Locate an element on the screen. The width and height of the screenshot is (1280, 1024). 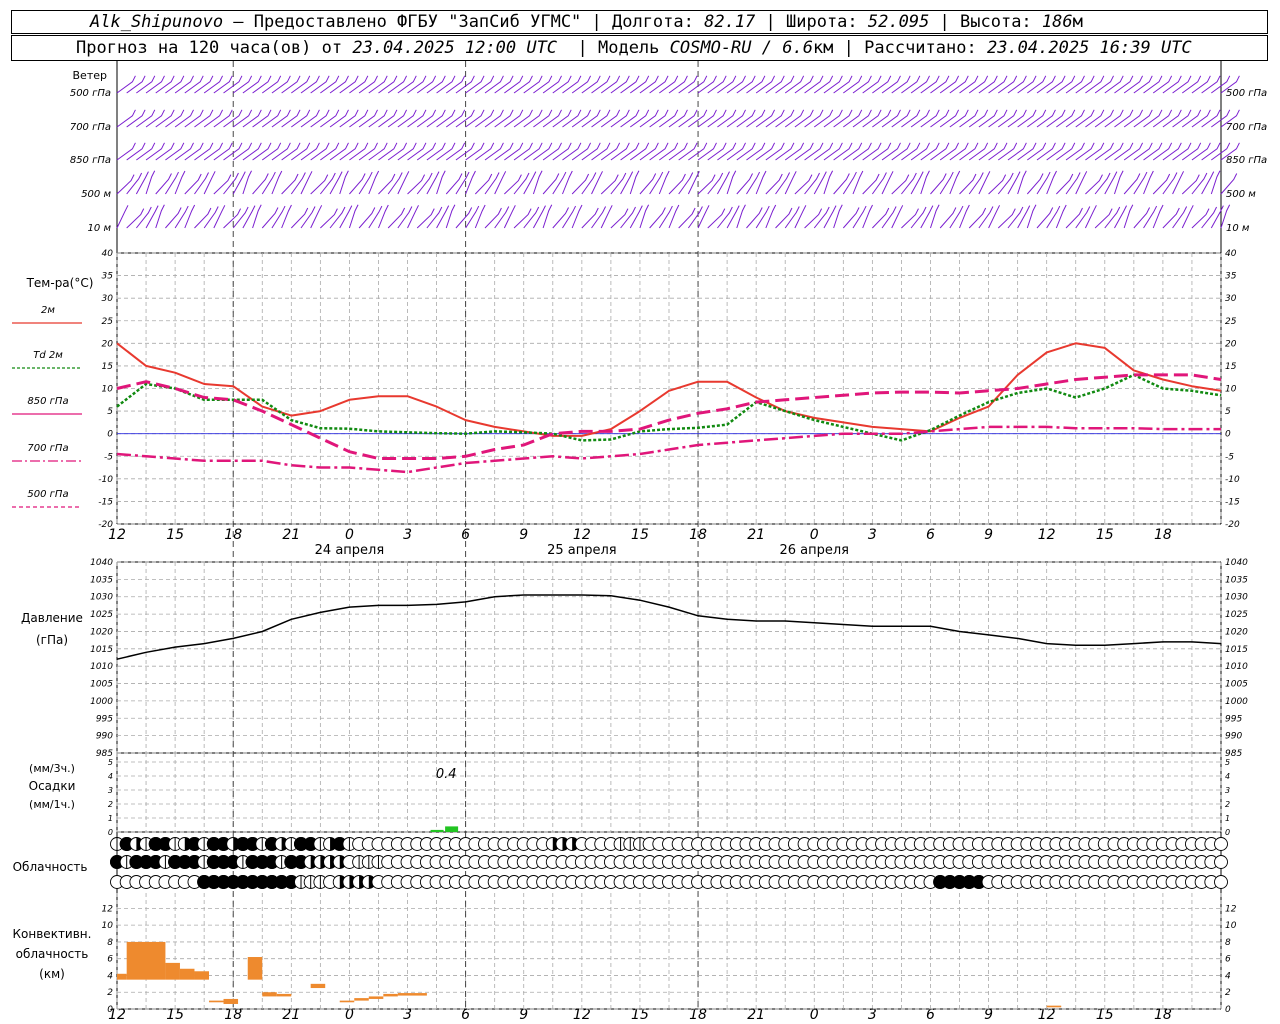
temp-y-tick-right: -5 is located at coordinates (1229, 457).